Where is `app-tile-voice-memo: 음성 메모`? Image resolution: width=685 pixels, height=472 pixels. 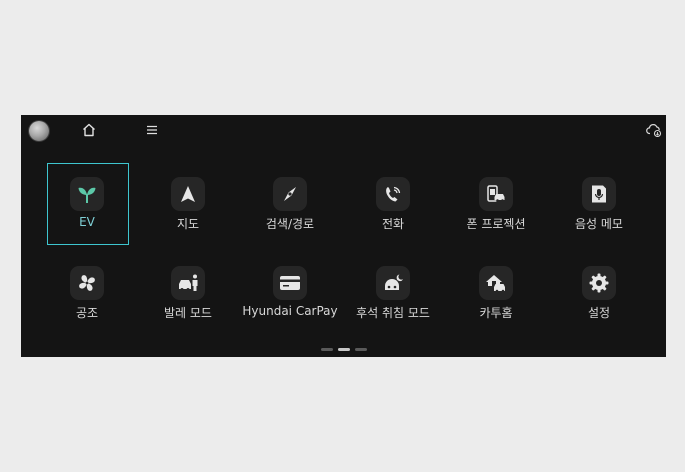 app-tile-voice-memo: 음성 메모 is located at coordinates (600, 204).